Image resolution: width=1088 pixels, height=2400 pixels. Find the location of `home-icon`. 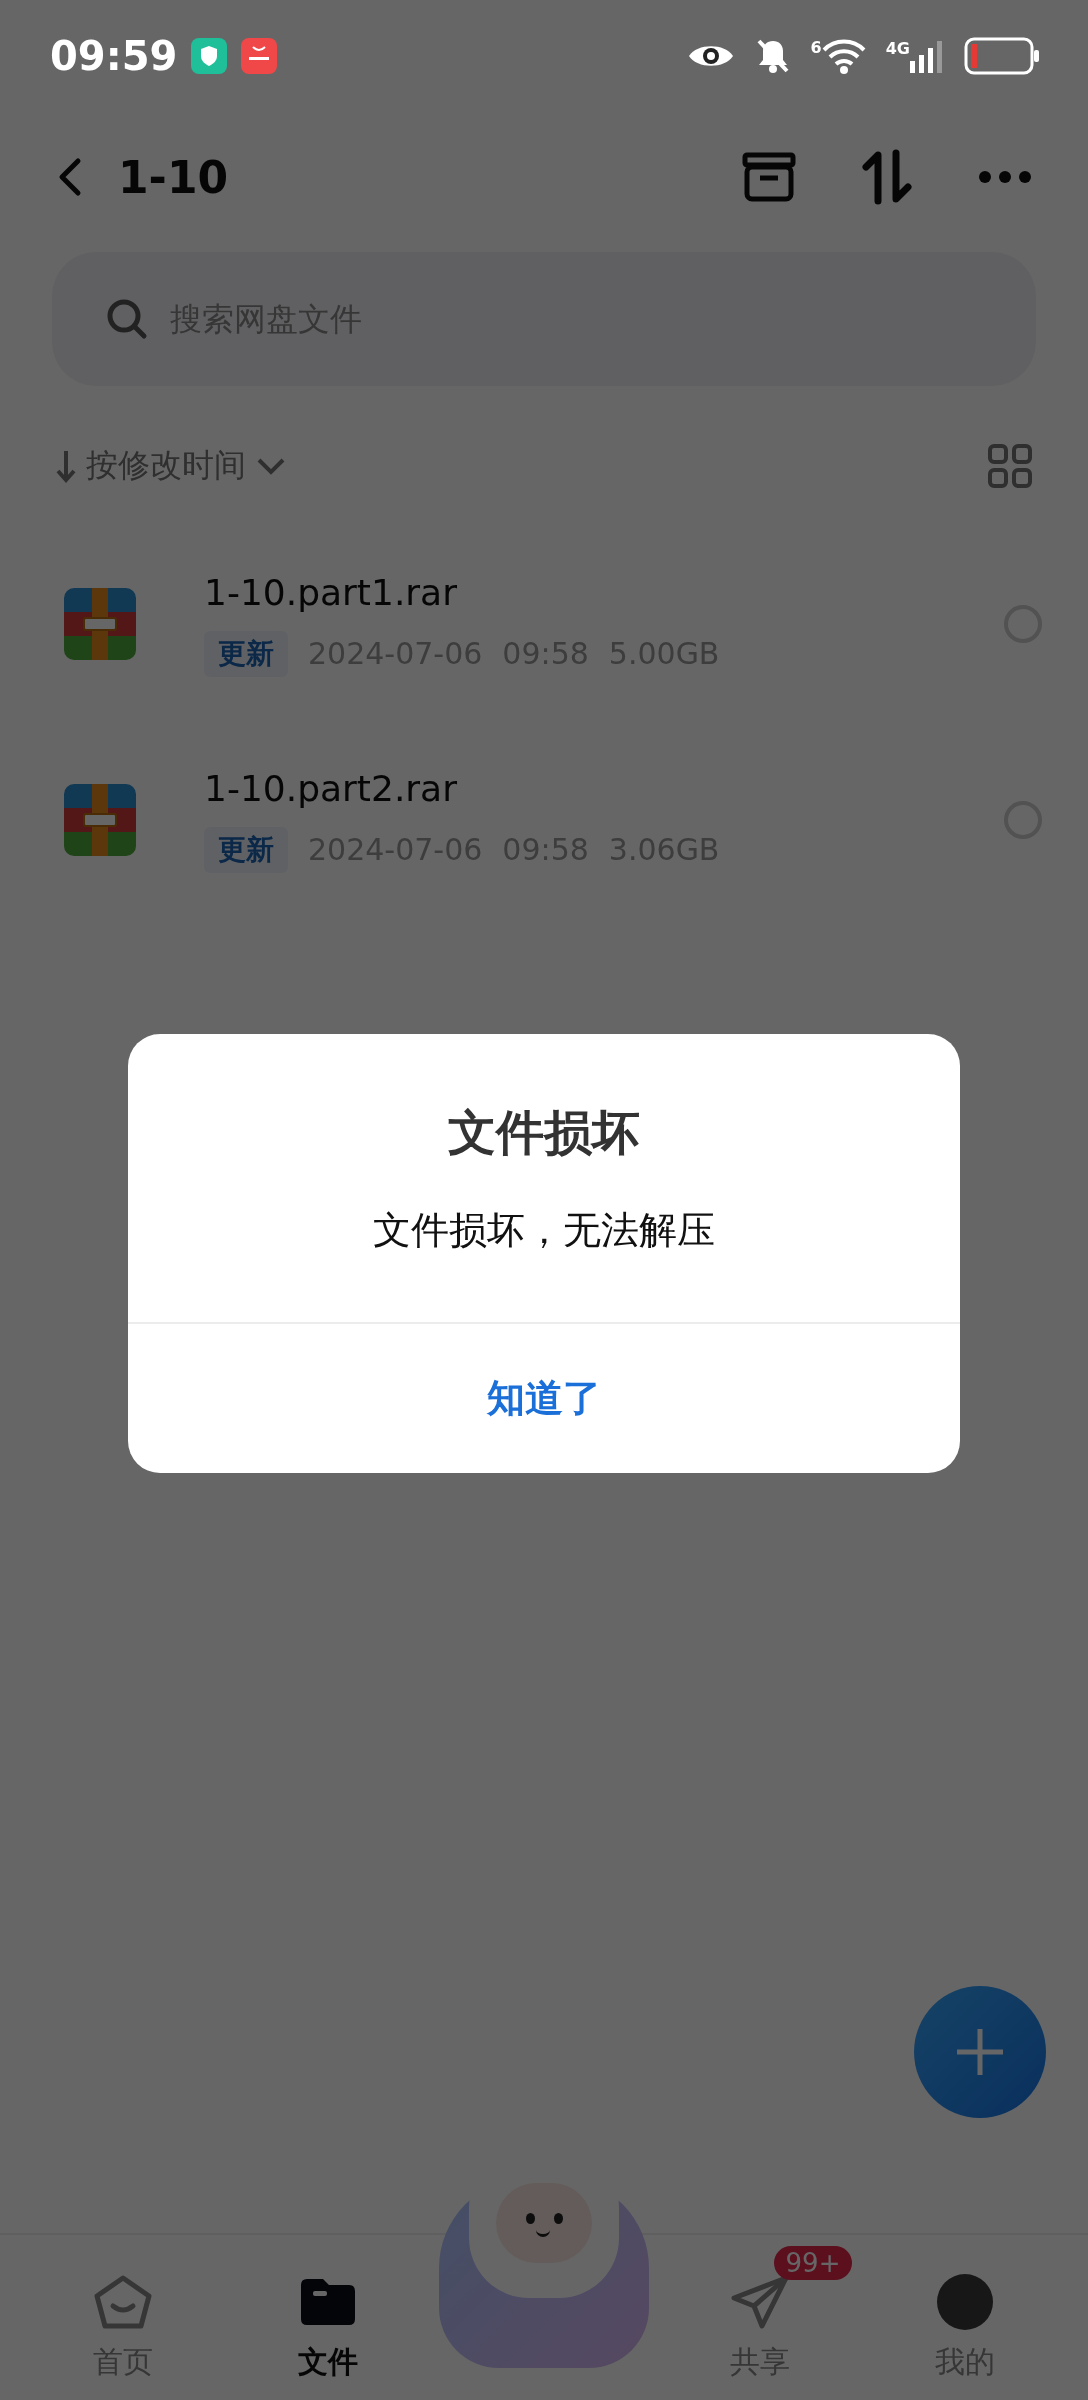

home-icon is located at coordinates (122, 2302).